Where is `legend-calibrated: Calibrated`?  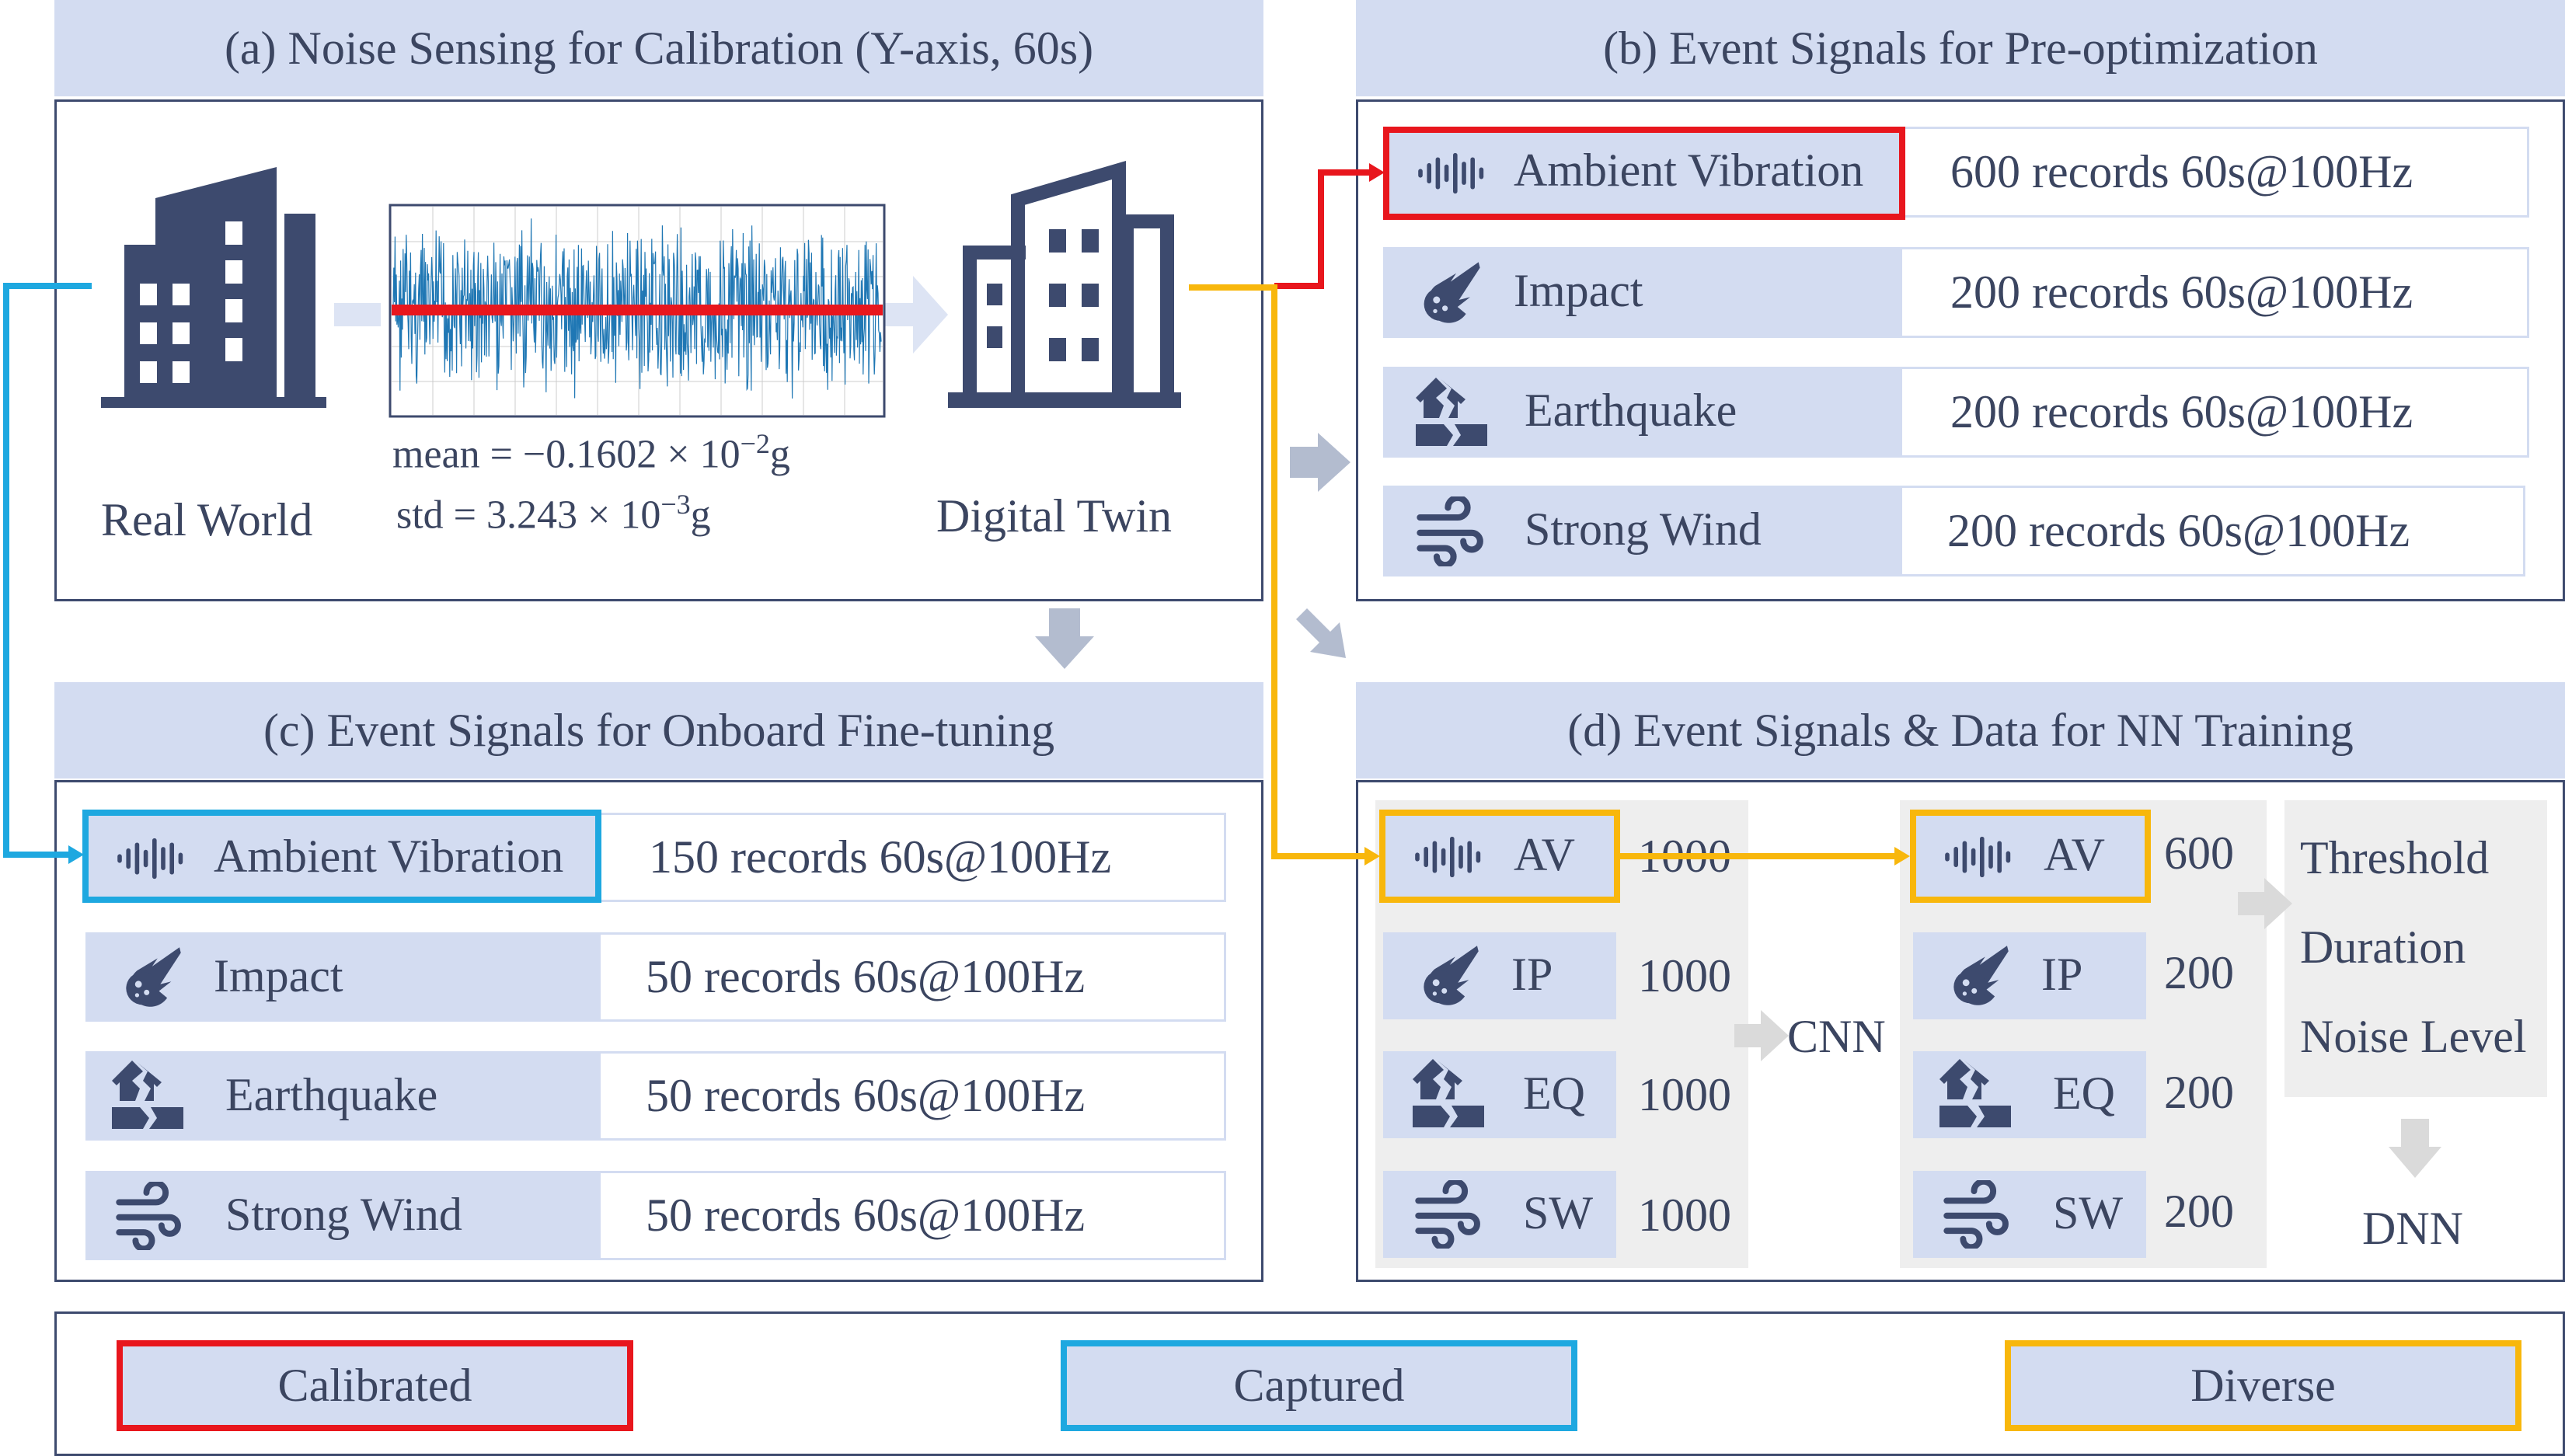 legend-calibrated: Calibrated is located at coordinates (375, 1386).